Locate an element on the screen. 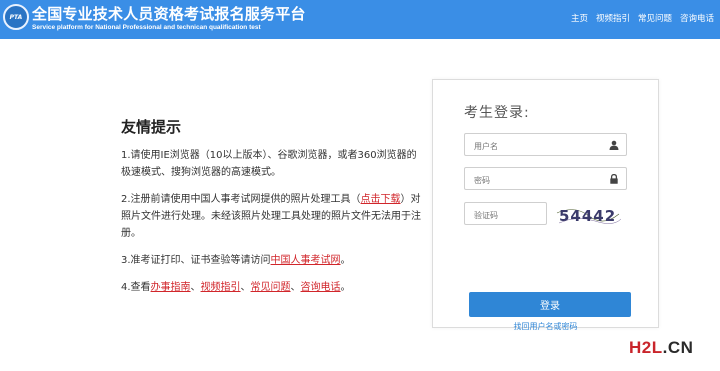 The width and height of the screenshot is (720, 371). nav-faq: 常见问题 is located at coordinates (655, 18).